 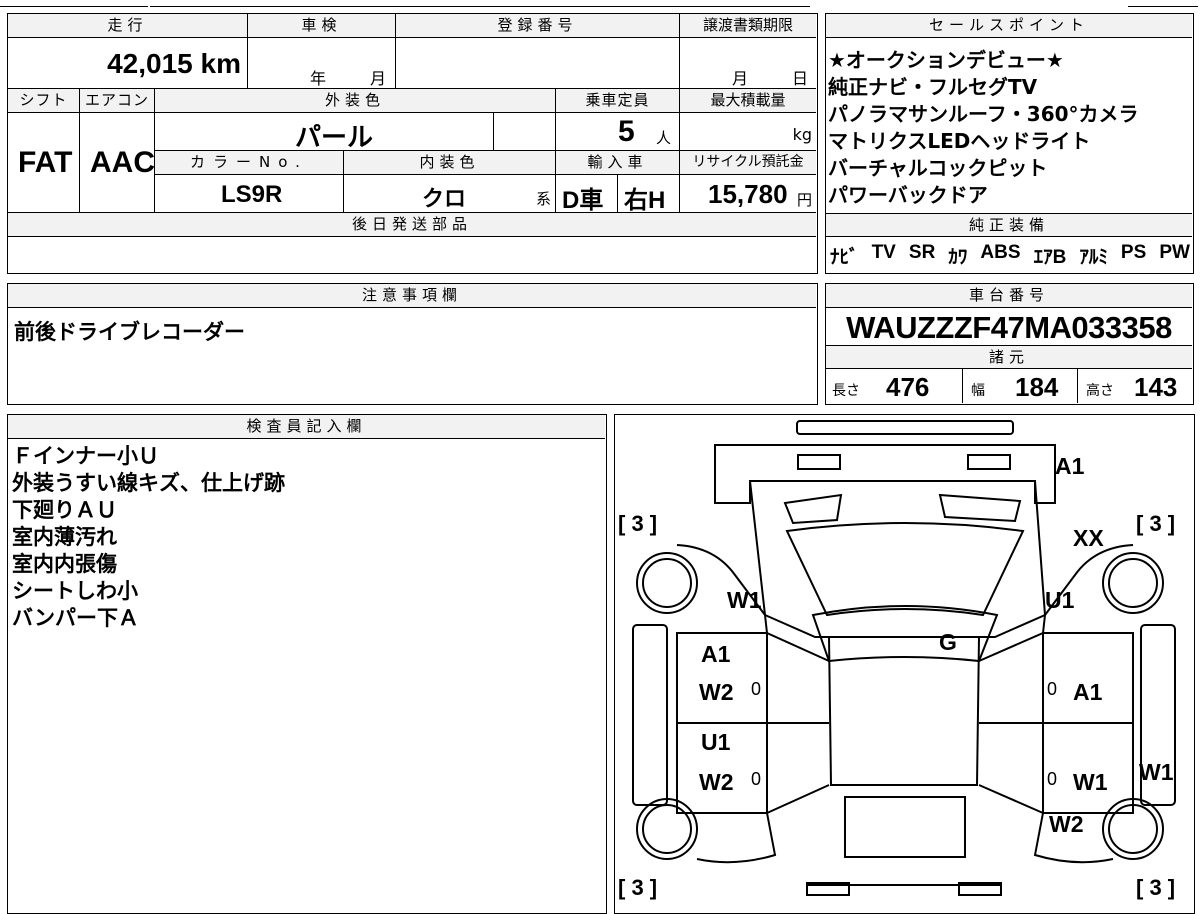 I want to click on front-glass, so click(x=905, y=634).